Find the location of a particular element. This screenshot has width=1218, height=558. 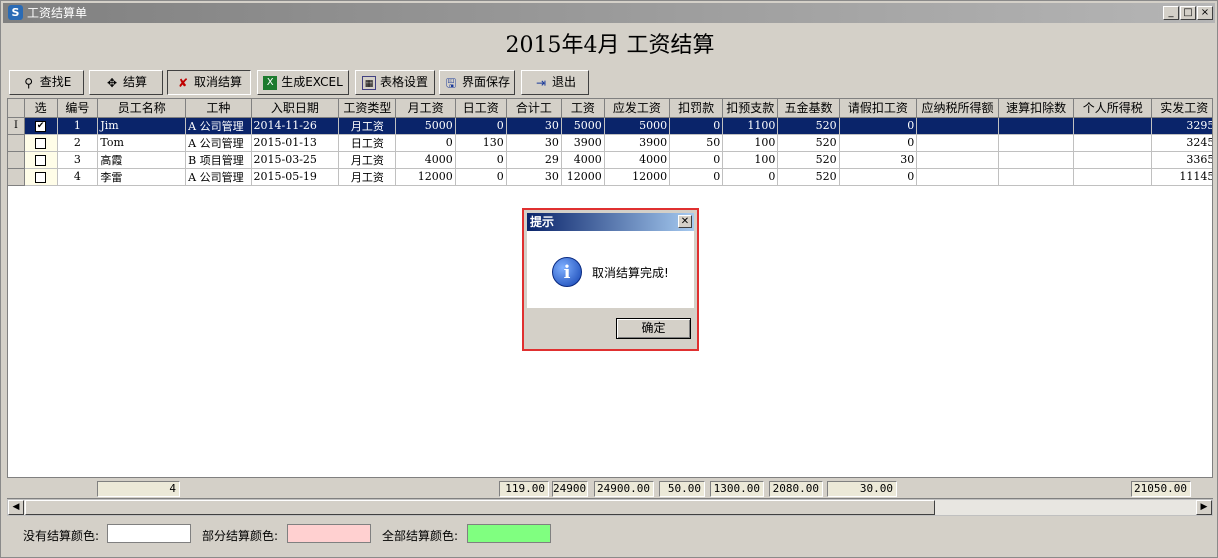

dialog-title-bar: 提示 ✕ is located at coordinates (610, 222).